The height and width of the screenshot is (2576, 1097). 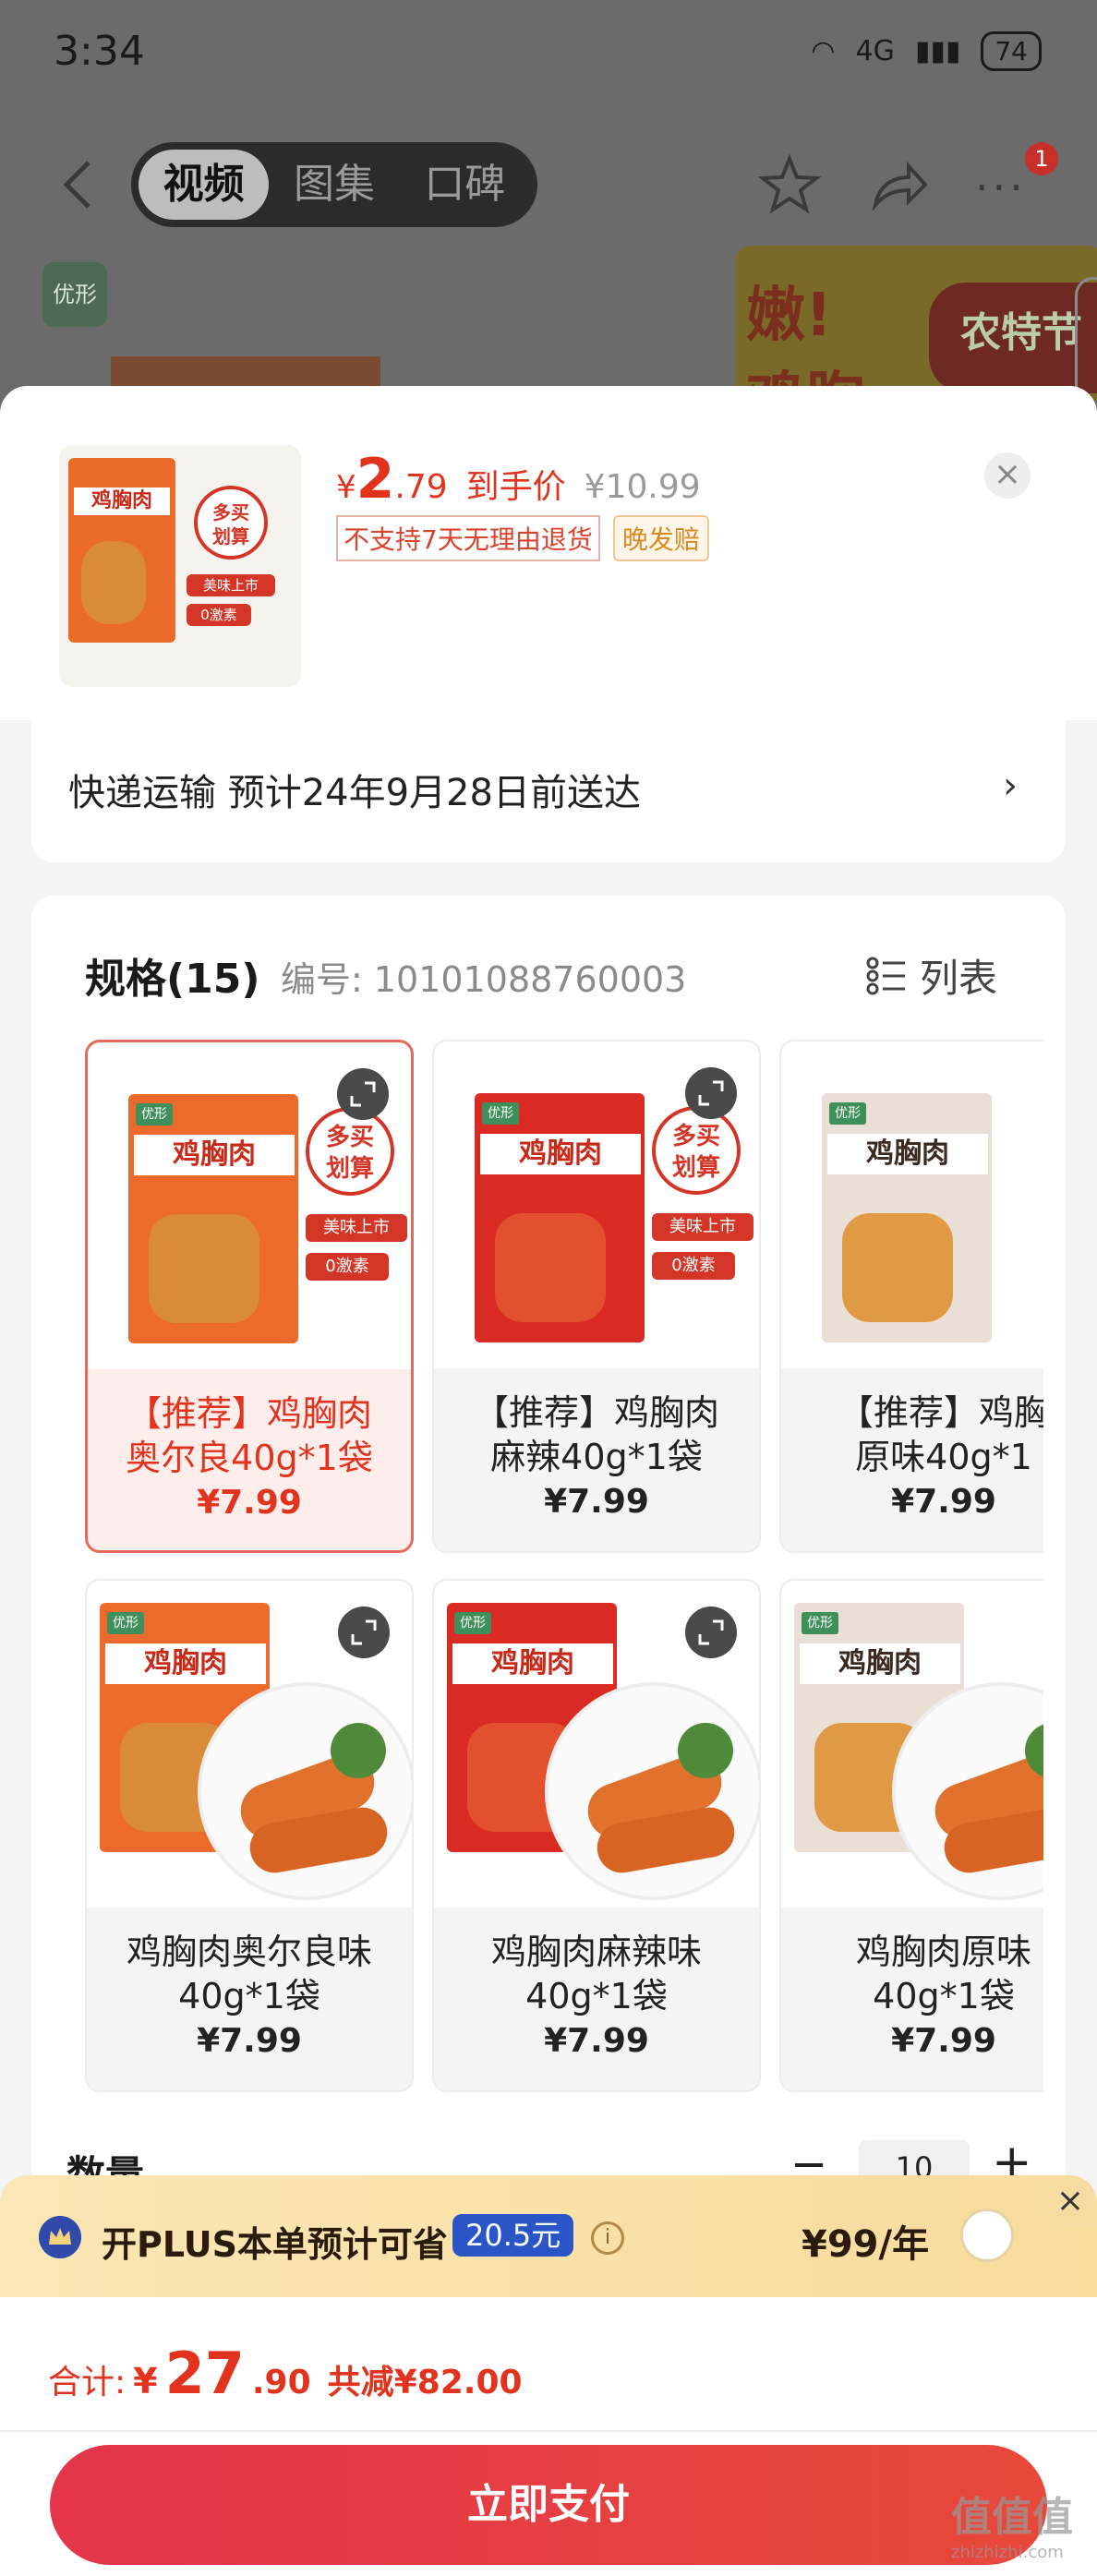 What do you see at coordinates (392, 479) in the screenshot?
I see `final-price: ¥2.79` at bounding box center [392, 479].